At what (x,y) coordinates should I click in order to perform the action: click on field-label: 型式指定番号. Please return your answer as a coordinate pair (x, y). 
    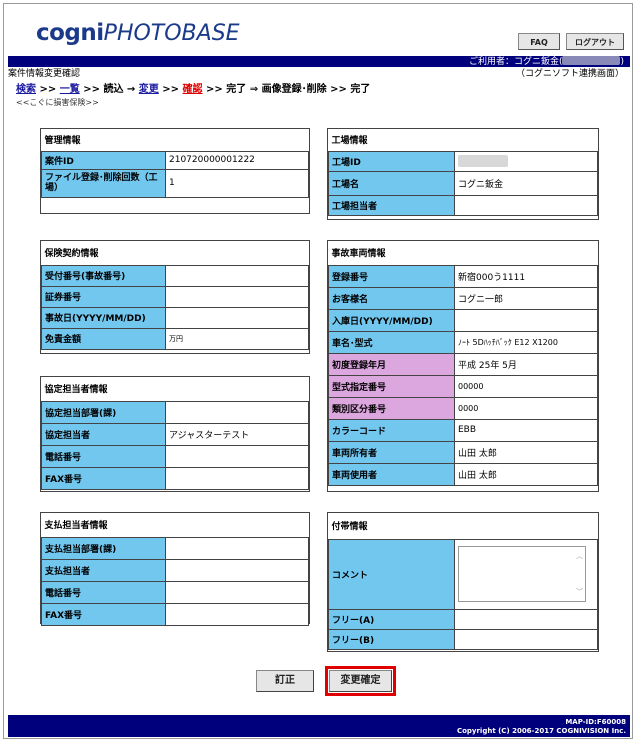
    Looking at the image, I should click on (391, 386).